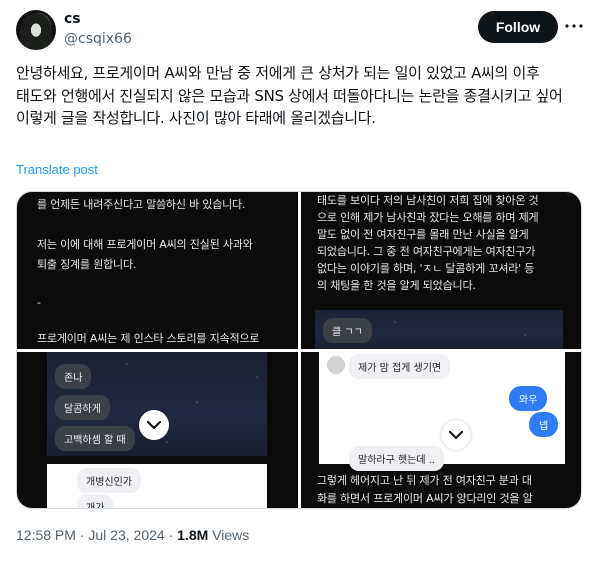  Describe the element at coordinates (428, 200) in the screenshot. I see `image2-line: 태도를 보이다 저의 남사친이 저희 집에 찾아온 것` at that location.